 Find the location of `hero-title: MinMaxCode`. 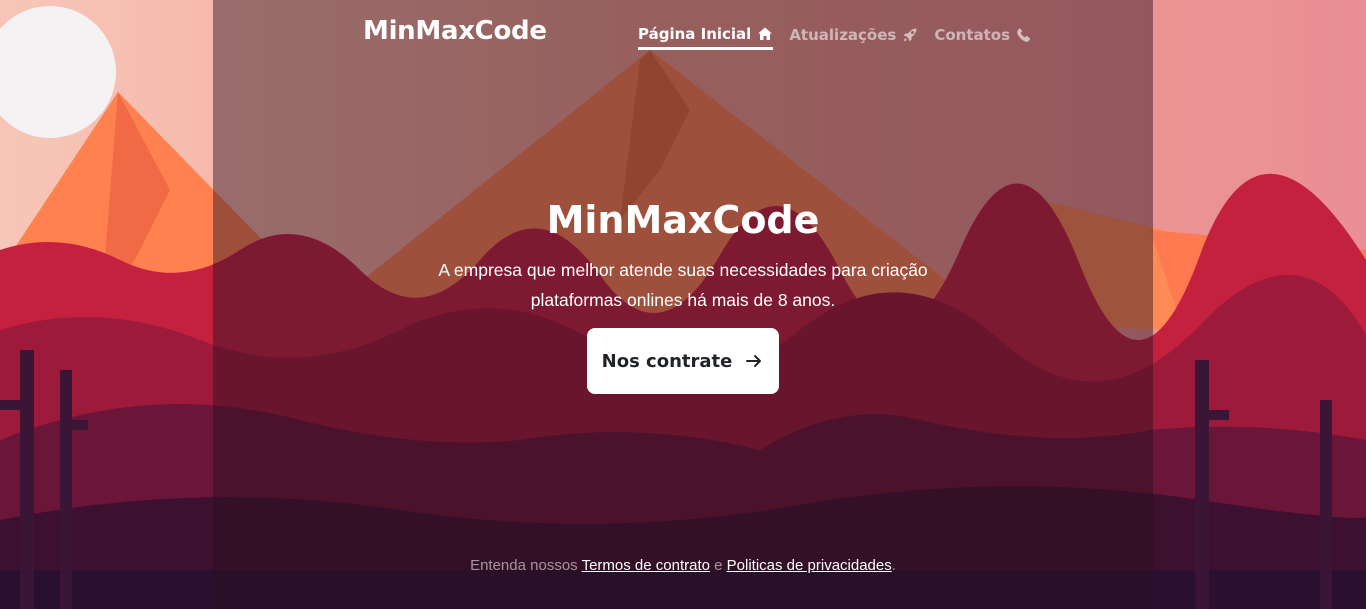

hero-title: MinMaxCode is located at coordinates (683, 220).